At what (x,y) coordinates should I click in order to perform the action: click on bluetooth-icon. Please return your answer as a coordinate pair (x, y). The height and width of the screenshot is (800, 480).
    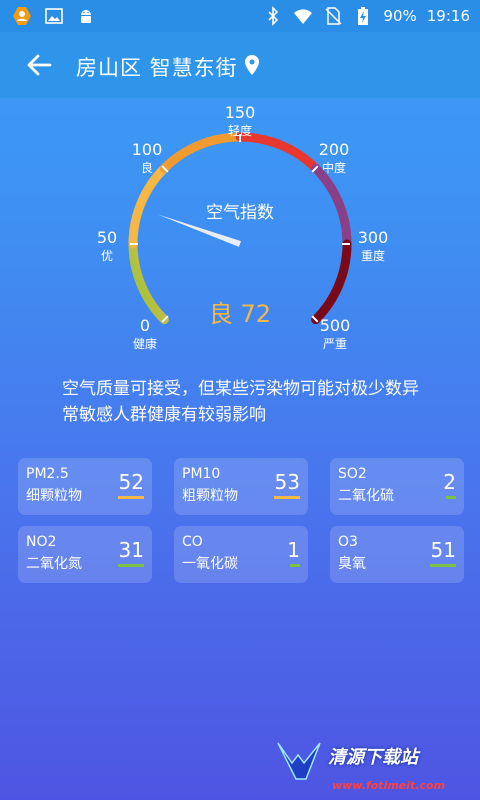
    Looking at the image, I should click on (273, 16).